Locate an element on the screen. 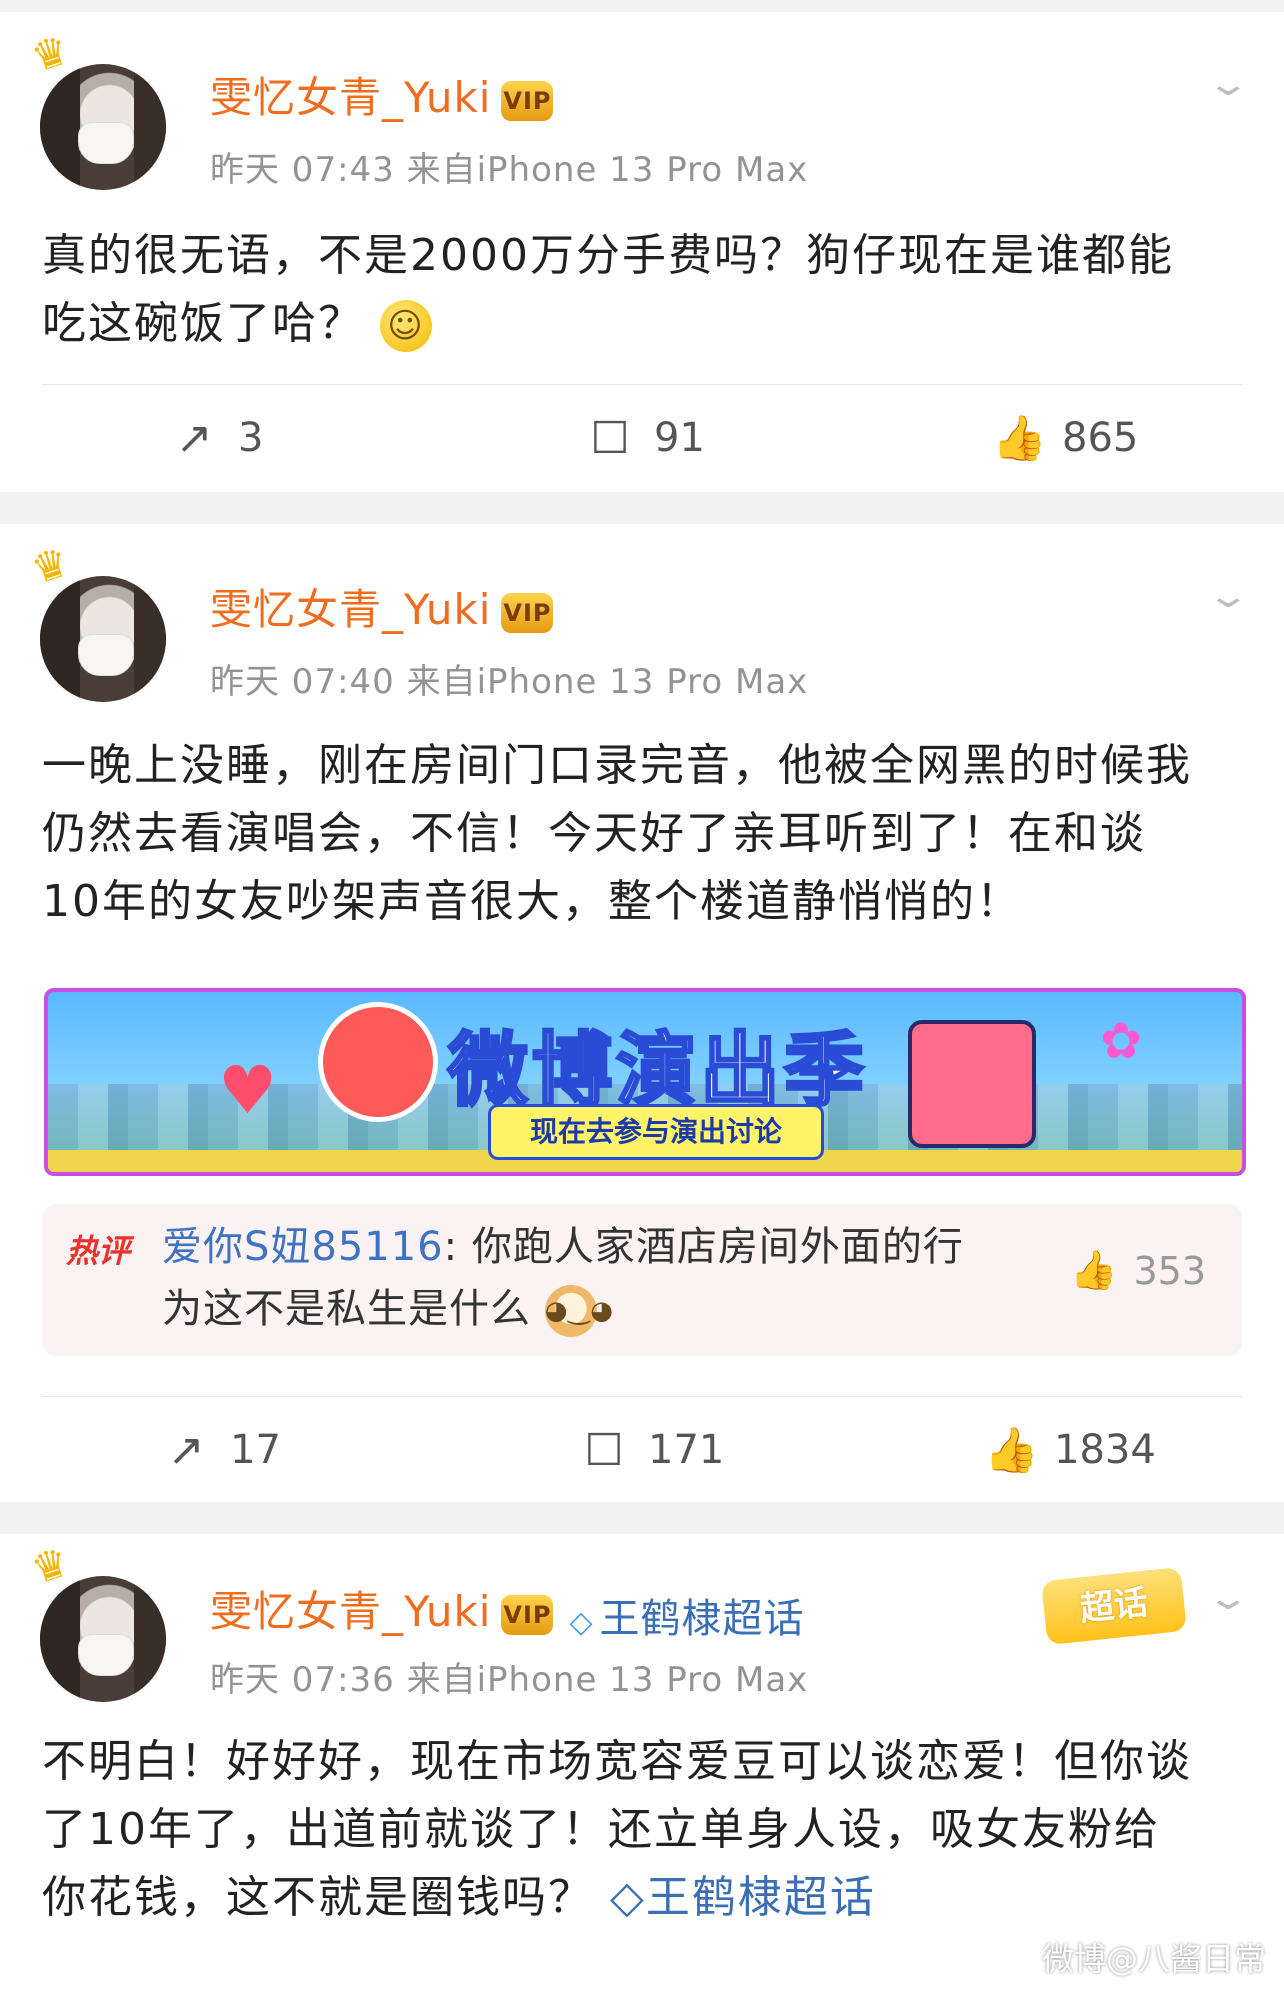  post-meta: 昨天 07:43 来自iPhone 13 Pro Max is located at coordinates (509, 170).